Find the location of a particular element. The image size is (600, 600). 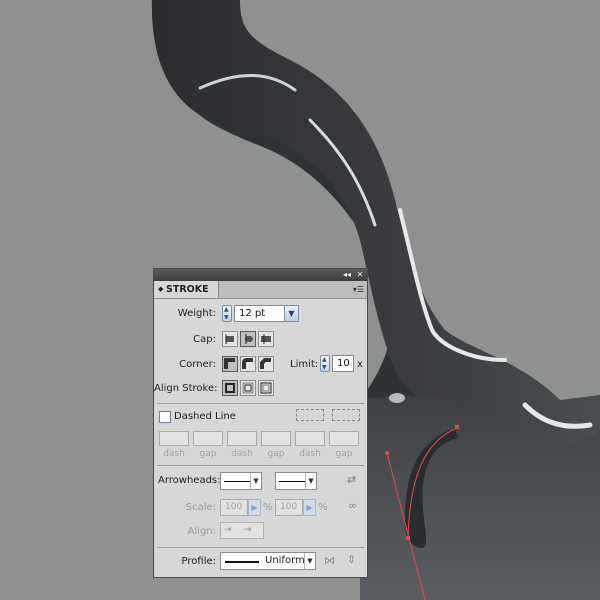

cap-label: Cap: is located at coordinates (204, 339).